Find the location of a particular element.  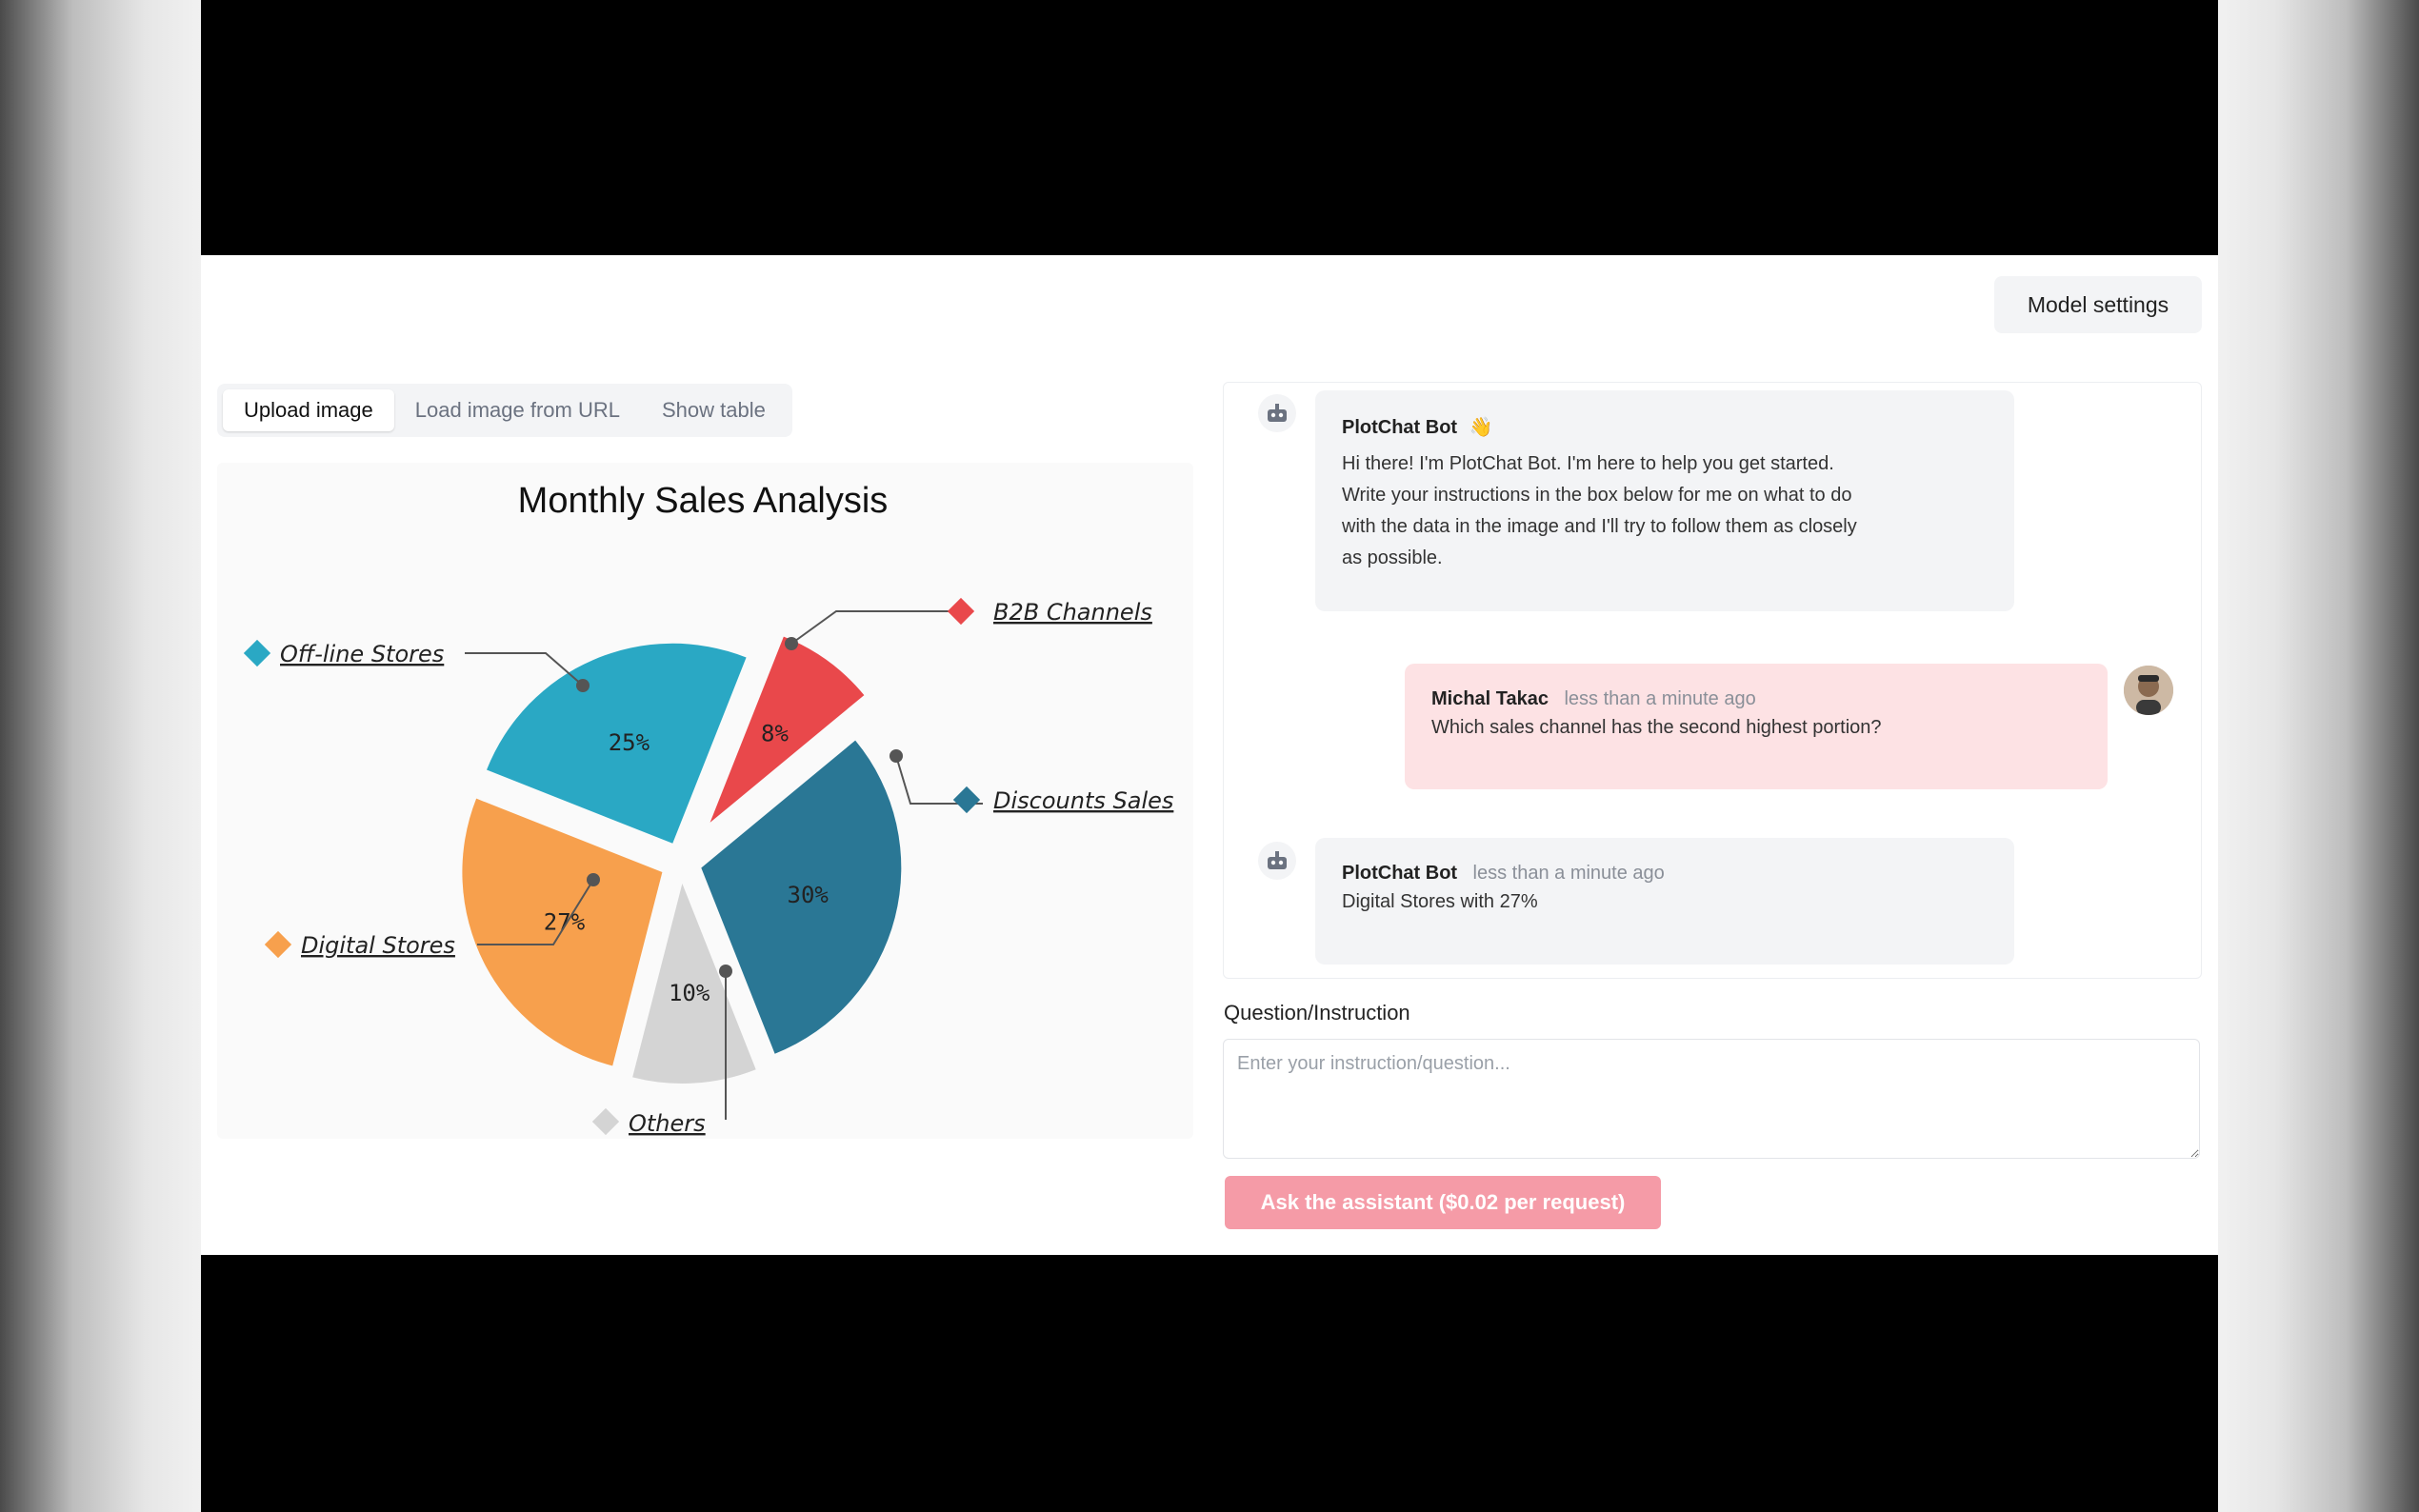

model-settings-button: Model settings is located at coordinates (2098, 304).